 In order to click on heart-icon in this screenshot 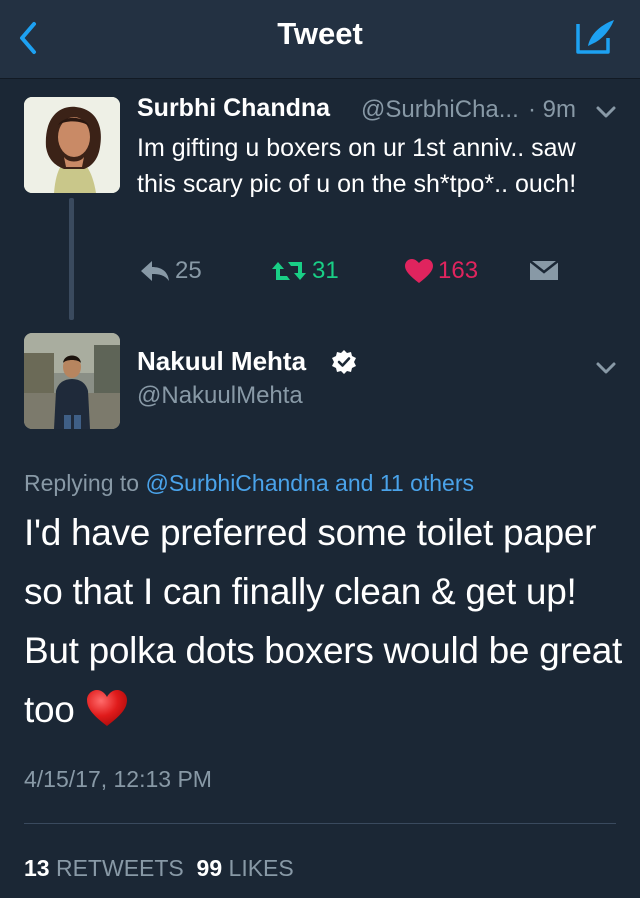, I will do `click(419, 270)`.